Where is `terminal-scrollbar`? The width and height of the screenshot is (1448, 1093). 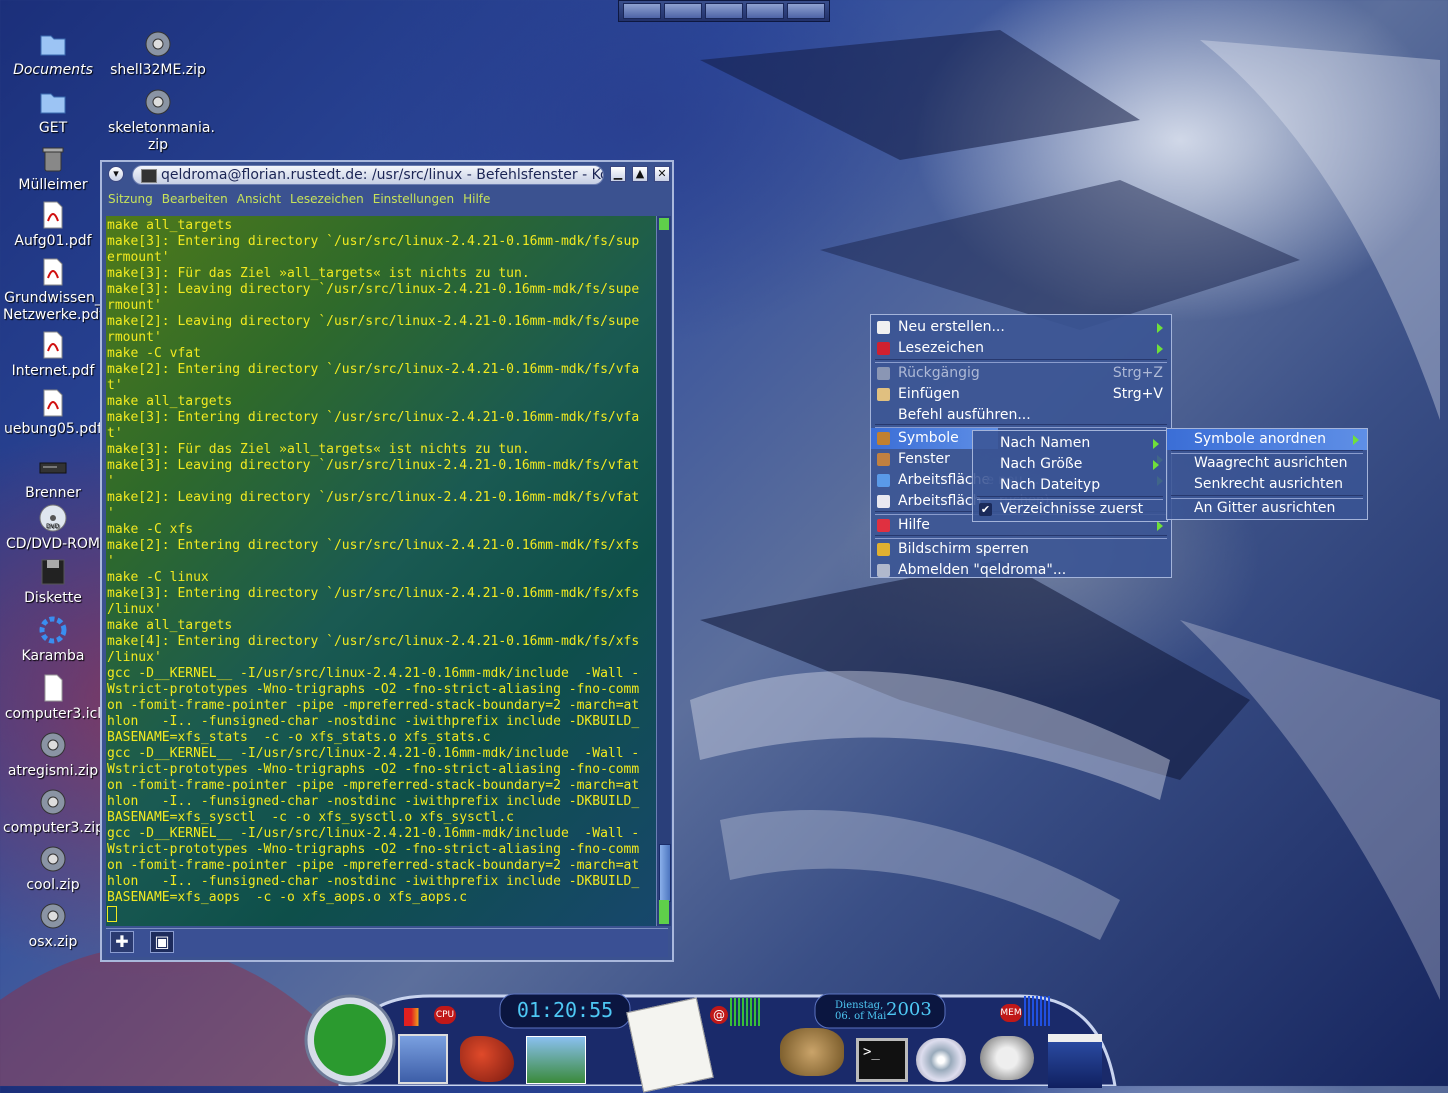
terminal-scrollbar is located at coordinates (663, 571).